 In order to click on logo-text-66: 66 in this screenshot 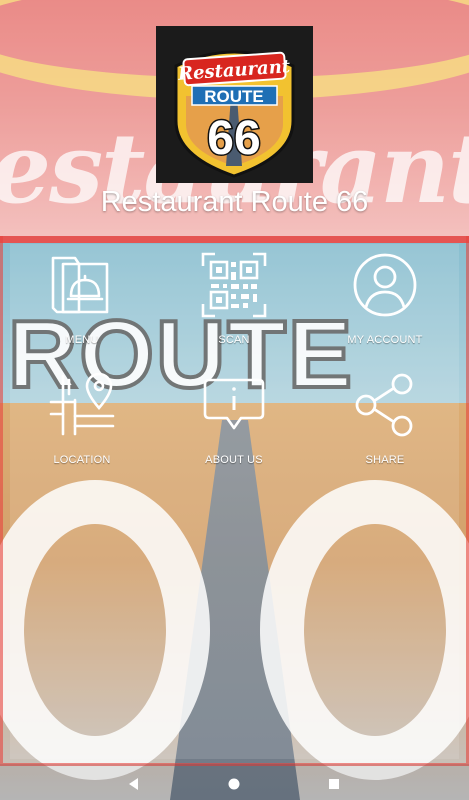, I will do `click(233, 138)`.